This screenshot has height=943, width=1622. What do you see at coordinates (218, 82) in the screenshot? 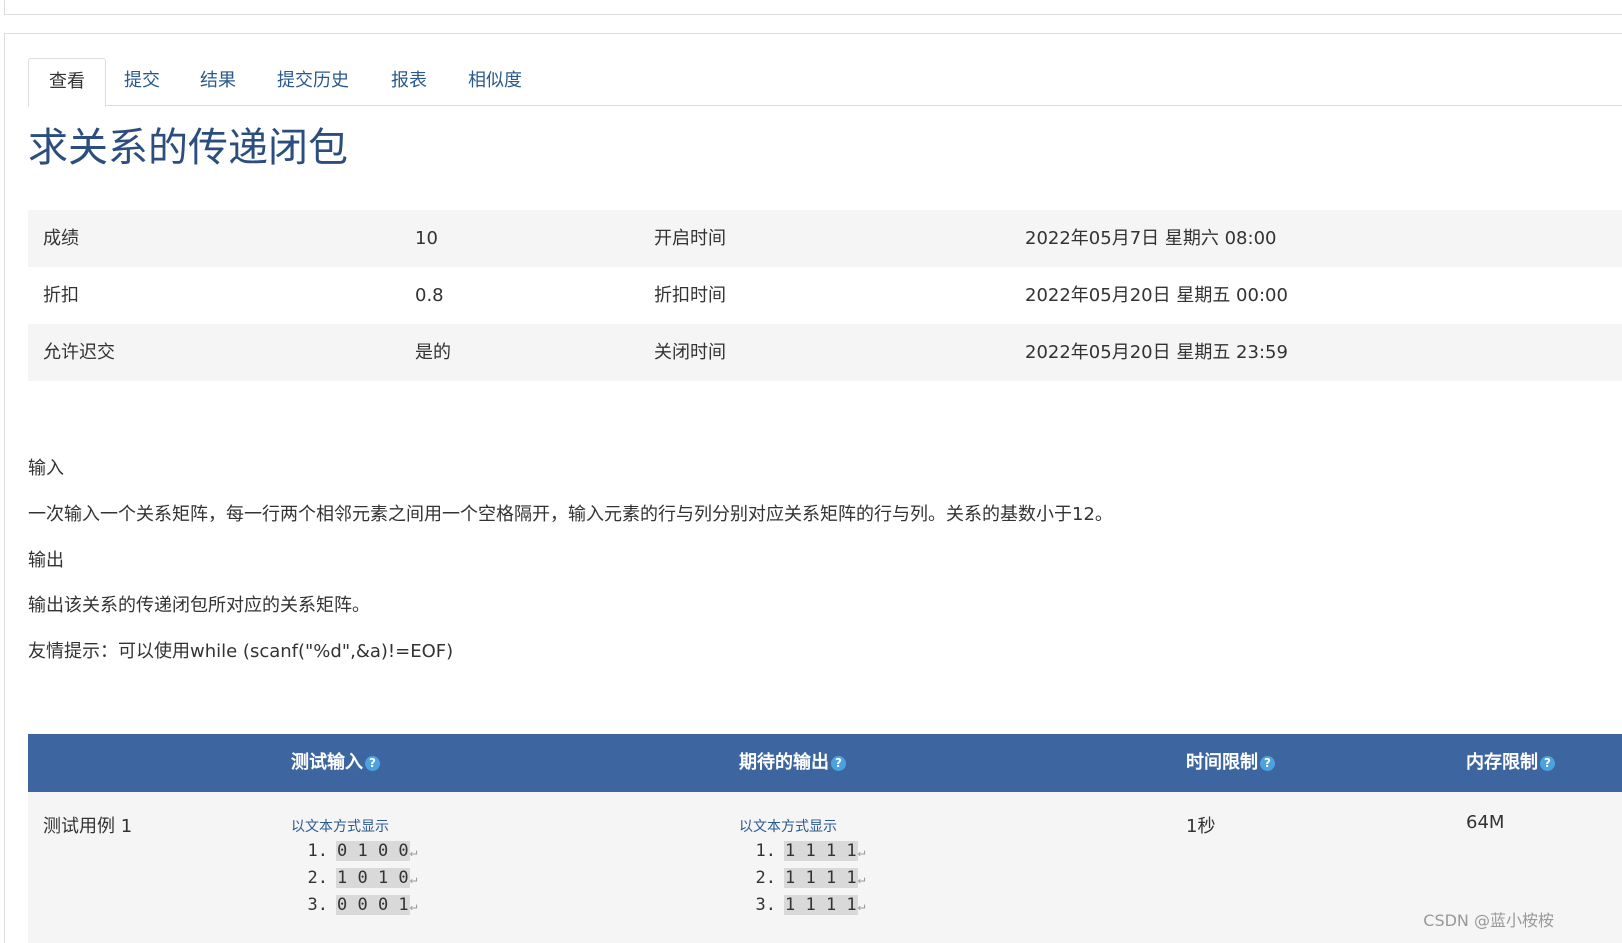
I see `tab-results: 结果` at bounding box center [218, 82].